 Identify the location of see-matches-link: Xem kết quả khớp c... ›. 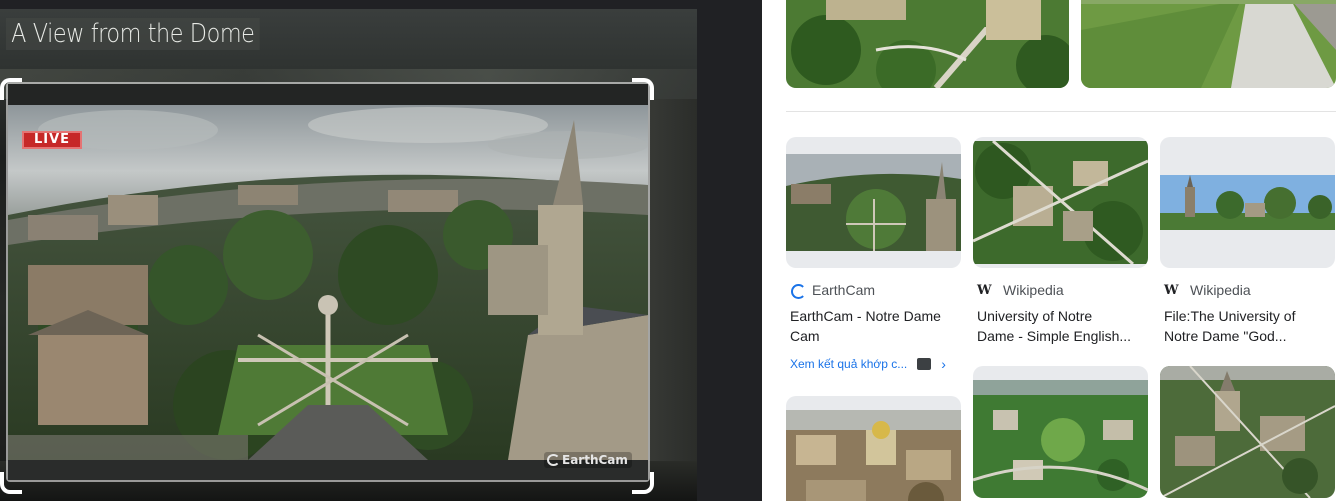
(868, 364).